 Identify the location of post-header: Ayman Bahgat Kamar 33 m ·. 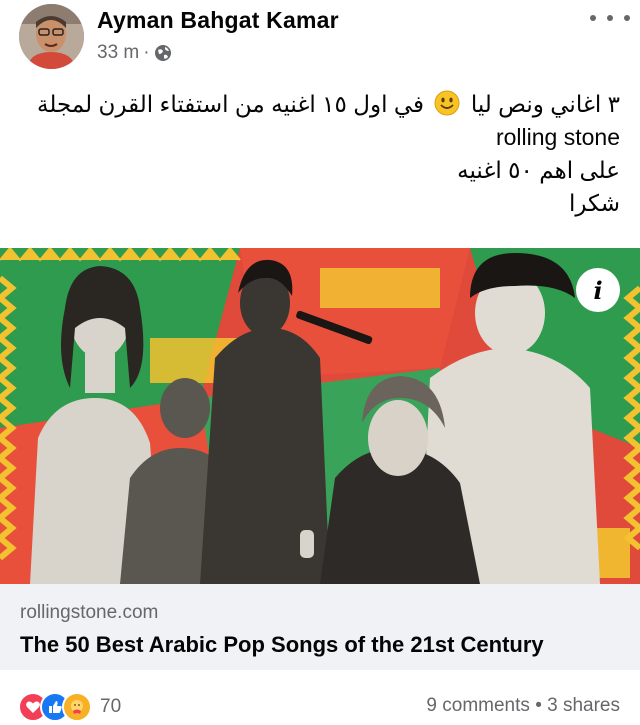
(320, 40).